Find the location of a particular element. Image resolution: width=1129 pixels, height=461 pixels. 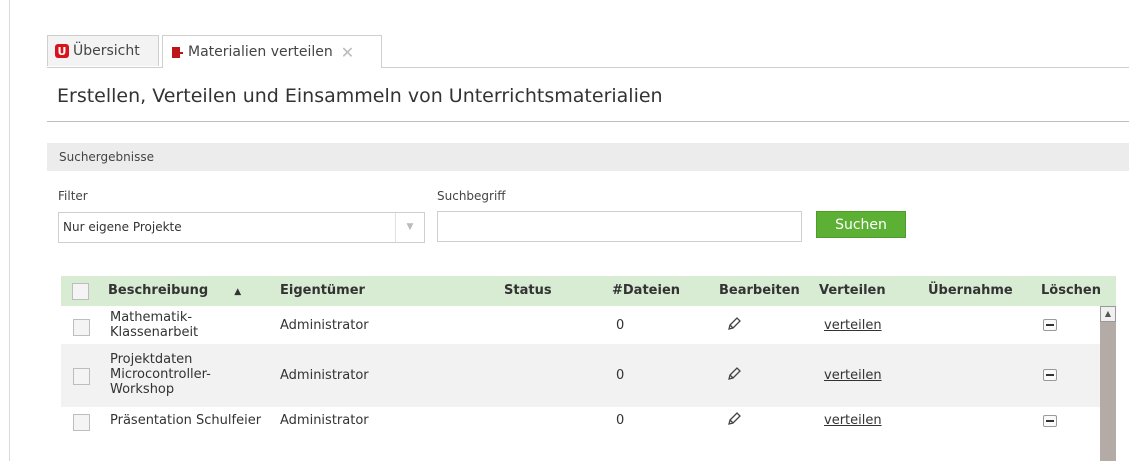

tab-bar: U Übersicht Materialien verteilen ✕ is located at coordinates (588, 51).